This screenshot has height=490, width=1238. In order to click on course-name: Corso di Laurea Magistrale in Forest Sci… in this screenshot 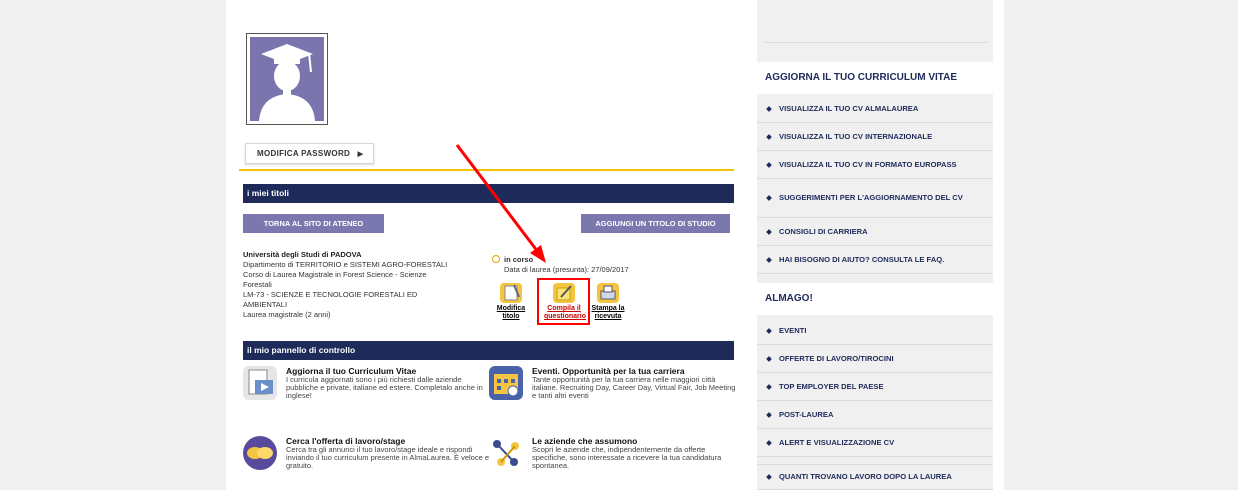, I will do `click(335, 274)`.